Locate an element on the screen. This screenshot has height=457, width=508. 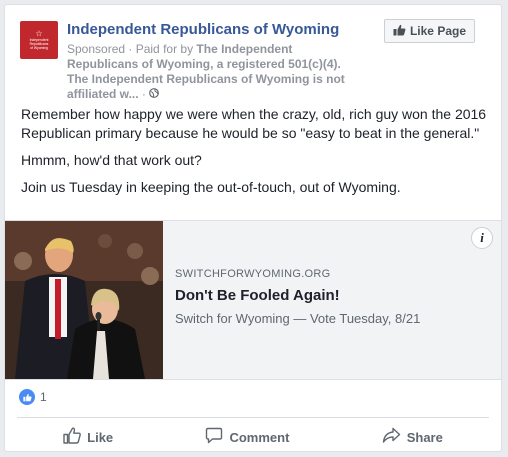
share-button: Share is located at coordinates (412, 437).